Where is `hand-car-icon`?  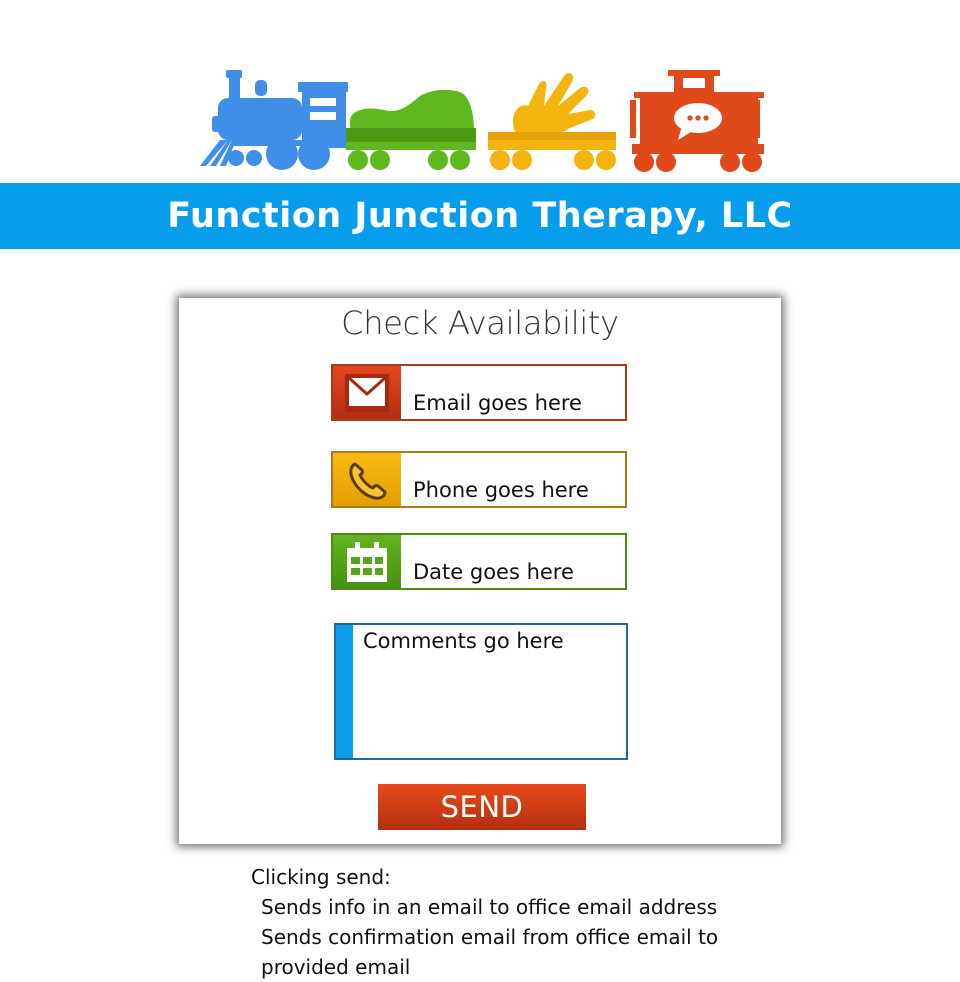 hand-car-icon is located at coordinates (552, 121).